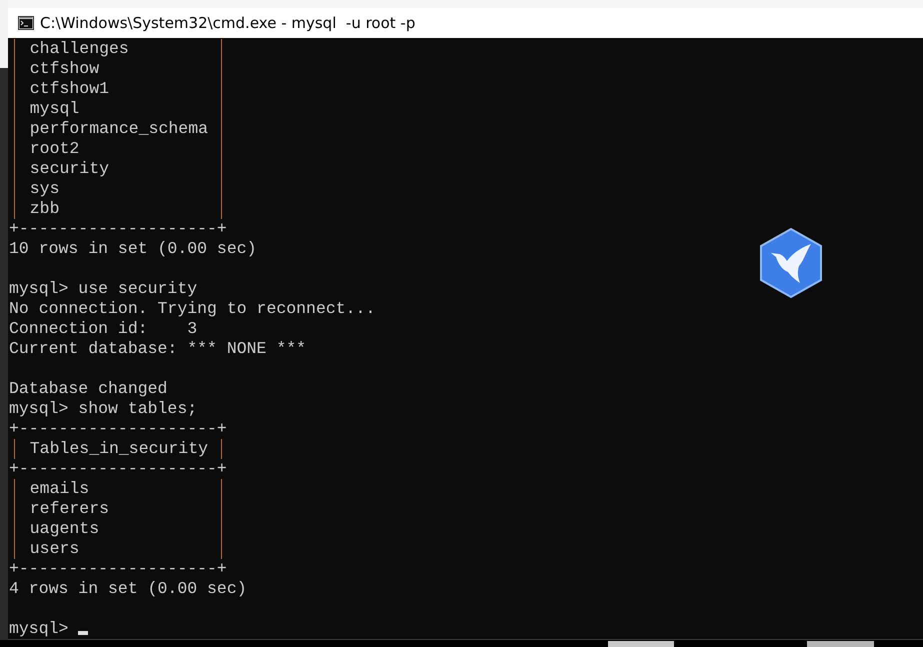 The image size is (923, 647). I want to click on table-cell: Tables_in_security, so click(119, 449).